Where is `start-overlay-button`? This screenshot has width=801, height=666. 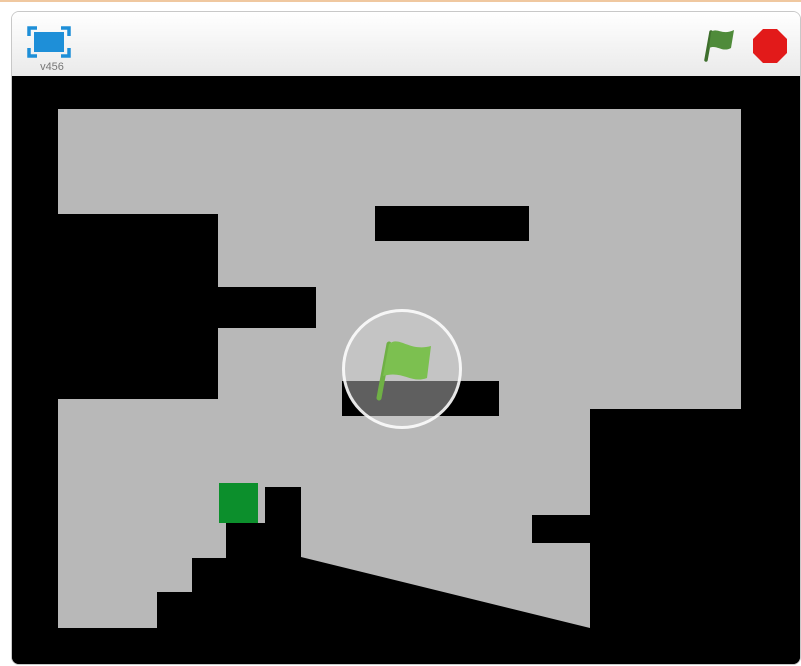 start-overlay-button is located at coordinates (402, 369).